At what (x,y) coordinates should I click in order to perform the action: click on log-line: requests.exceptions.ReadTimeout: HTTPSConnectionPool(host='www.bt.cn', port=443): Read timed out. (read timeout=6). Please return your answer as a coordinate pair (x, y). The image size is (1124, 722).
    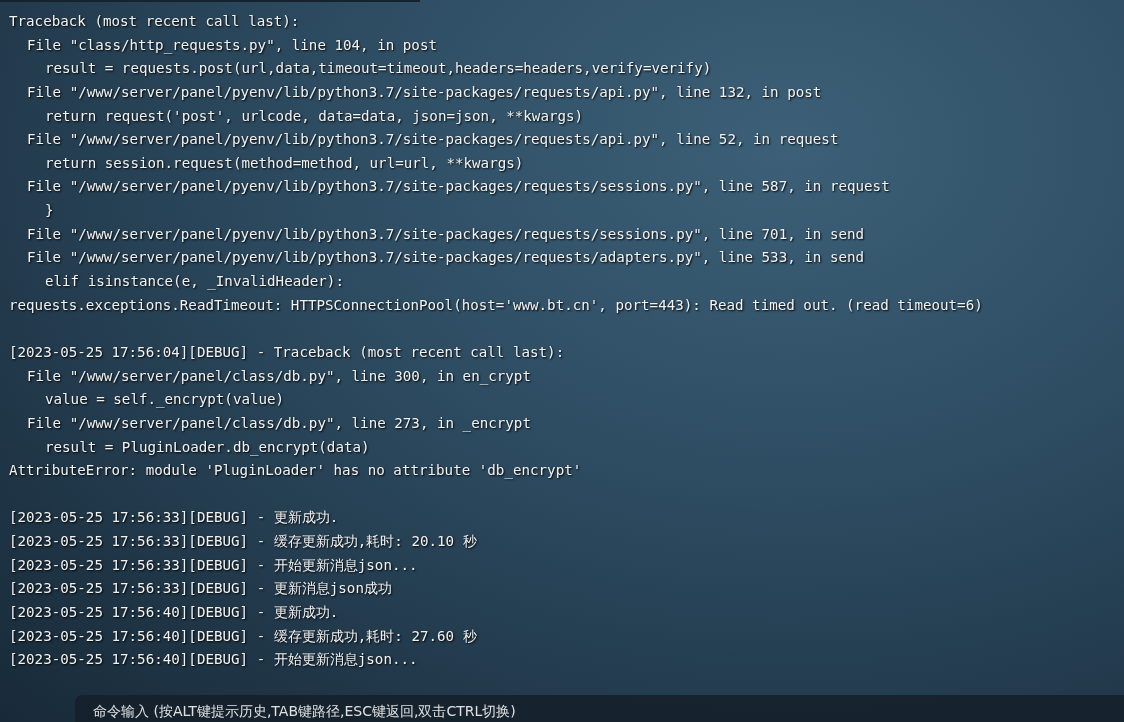
    Looking at the image, I should click on (496, 305).